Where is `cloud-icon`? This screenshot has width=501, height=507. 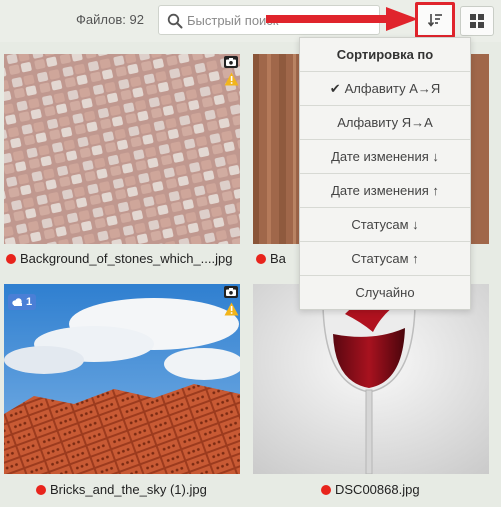 cloud-icon is located at coordinates (17, 302).